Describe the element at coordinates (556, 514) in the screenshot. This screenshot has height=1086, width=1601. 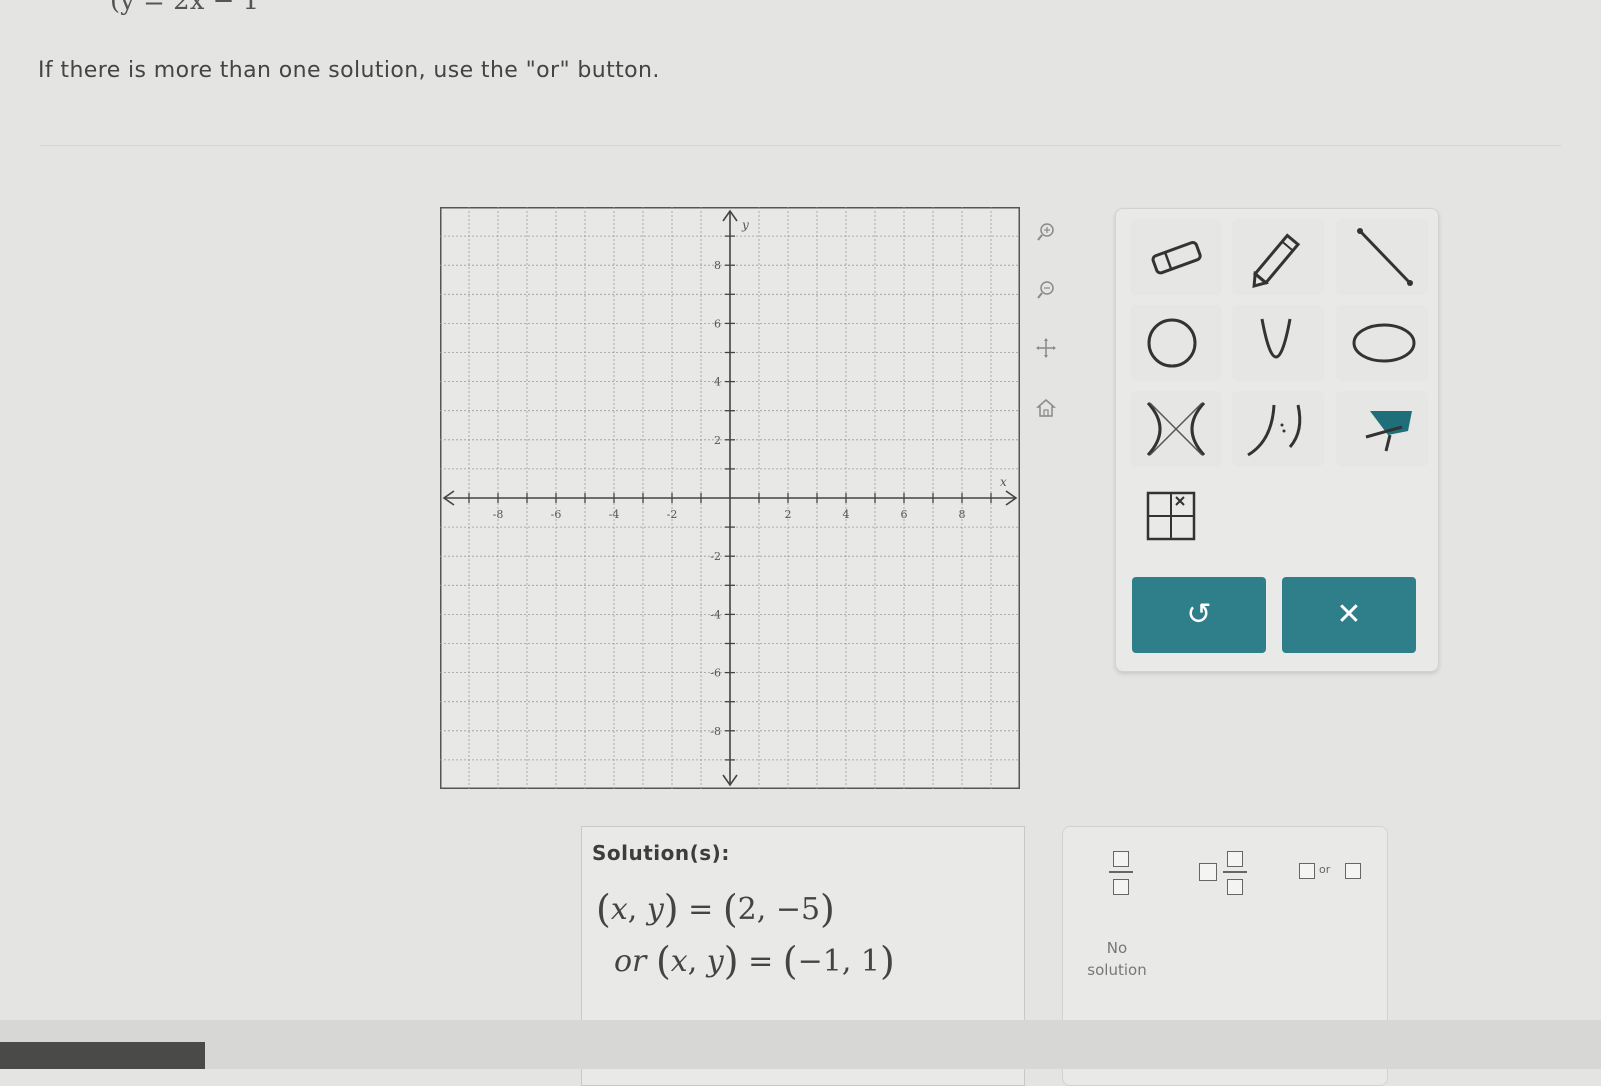
I see `x-tick-label: -6` at that location.